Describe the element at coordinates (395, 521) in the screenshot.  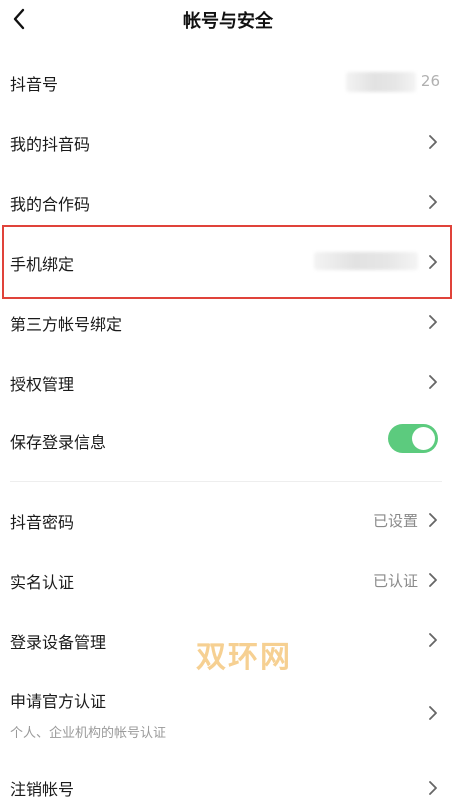
I see `password-status: 已设置` at that location.